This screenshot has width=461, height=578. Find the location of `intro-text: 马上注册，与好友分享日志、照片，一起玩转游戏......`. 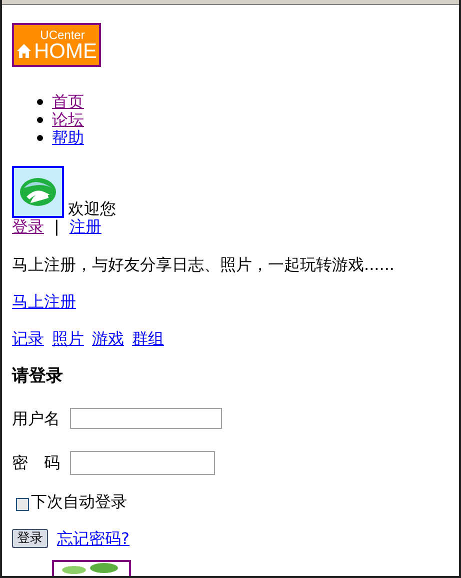

intro-text: 马上注册，与好友分享日志、照片，一起玩转游戏...... is located at coordinates (204, 265).